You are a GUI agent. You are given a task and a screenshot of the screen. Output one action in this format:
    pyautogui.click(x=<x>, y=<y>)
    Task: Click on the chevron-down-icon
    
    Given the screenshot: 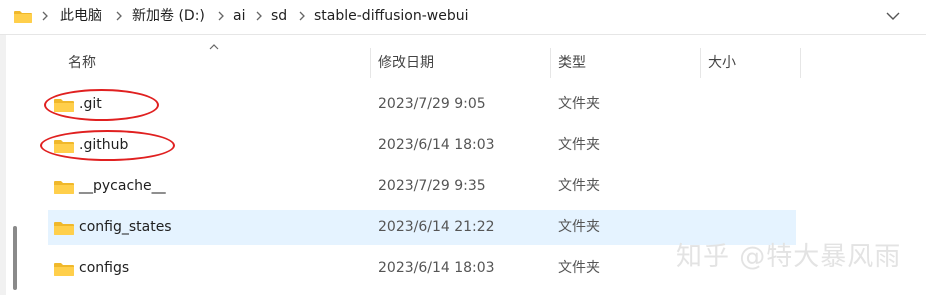 What is the action you would take?
    pyautogui.click(x=893, y=16)
    